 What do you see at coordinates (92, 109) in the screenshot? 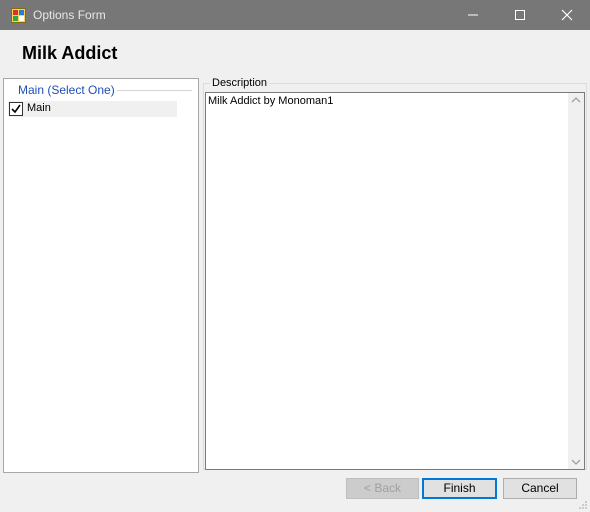
I see `option-item-main: Main` at bounding box center [92, 109].